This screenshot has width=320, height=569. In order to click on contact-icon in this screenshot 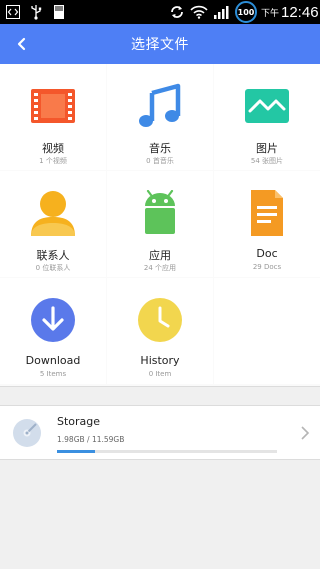, I will do `click(53, 213)`.